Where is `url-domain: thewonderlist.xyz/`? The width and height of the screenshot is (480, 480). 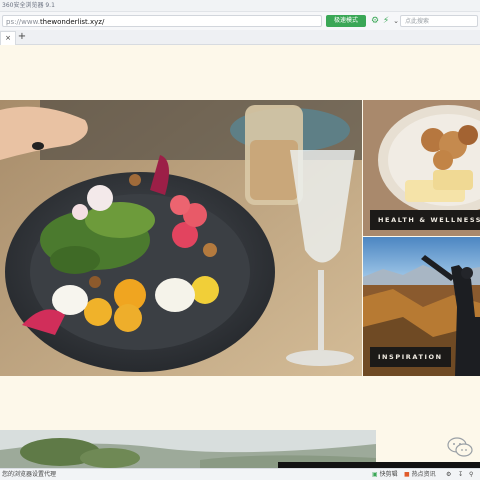 url-domain: thewonderlist.xyz/ is located at coordinates (72, 22).